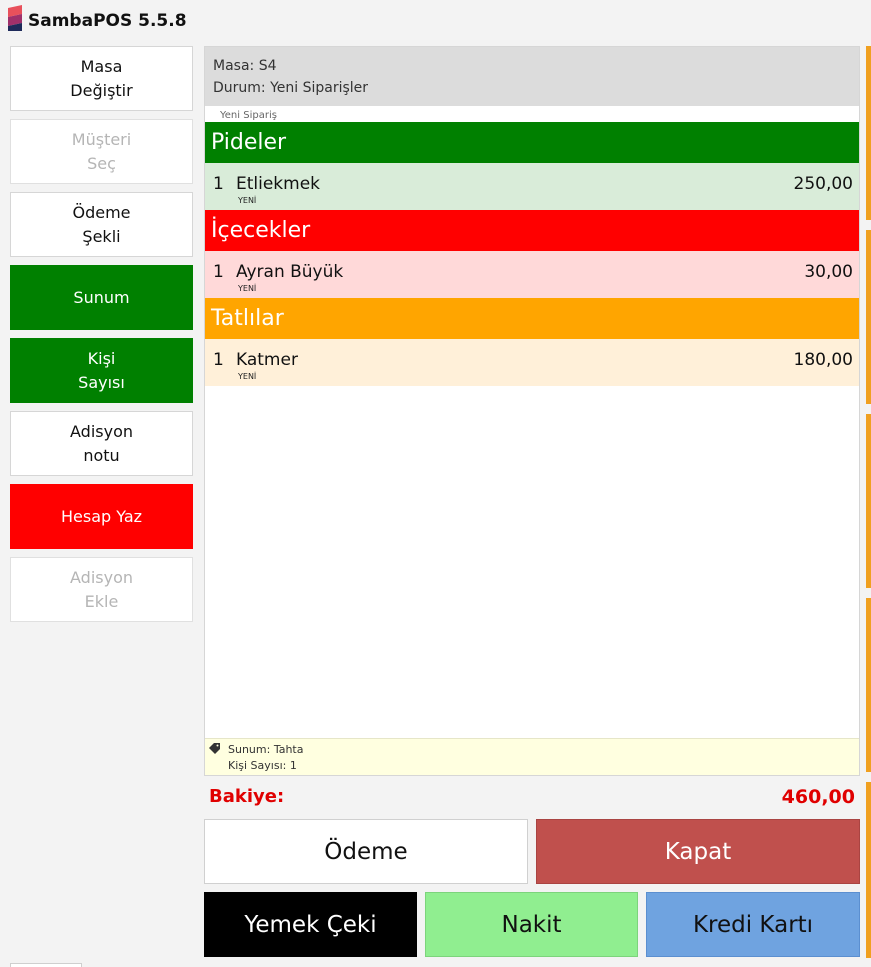 Image resolution: width=871 pixels, height=967 pixels. Describe the element at coordinates (267, 360) in the screenshot. I see `item-name: Katmer` at that location.